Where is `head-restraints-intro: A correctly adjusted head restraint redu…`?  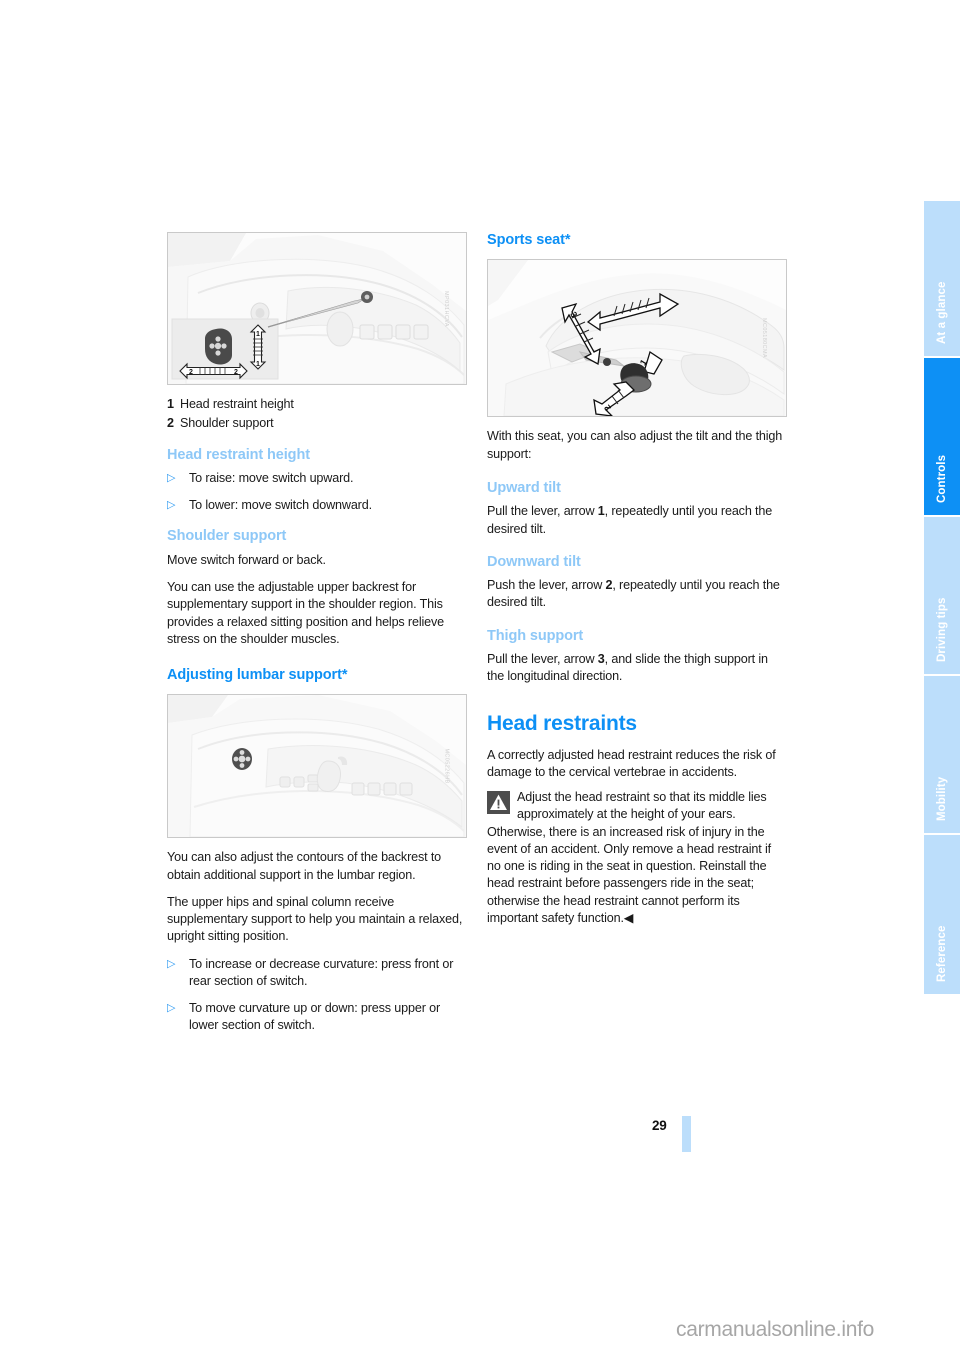 head-restraints-intro: A correctly adjusted head restraint redu… is located at coordinates (631, 763).